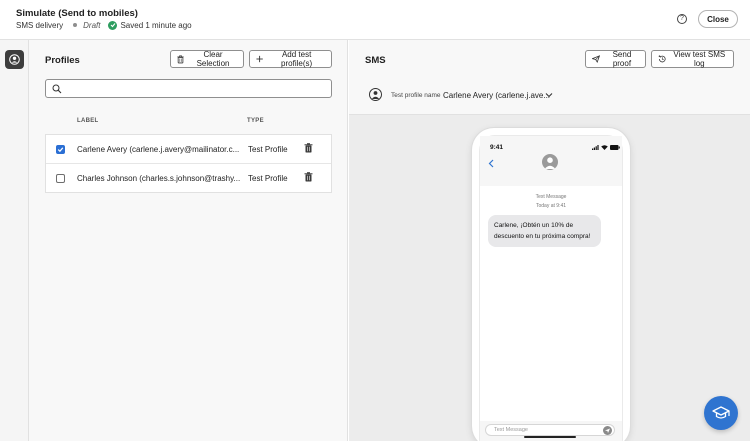  I want to click on trash-icon, so click(180, 58).